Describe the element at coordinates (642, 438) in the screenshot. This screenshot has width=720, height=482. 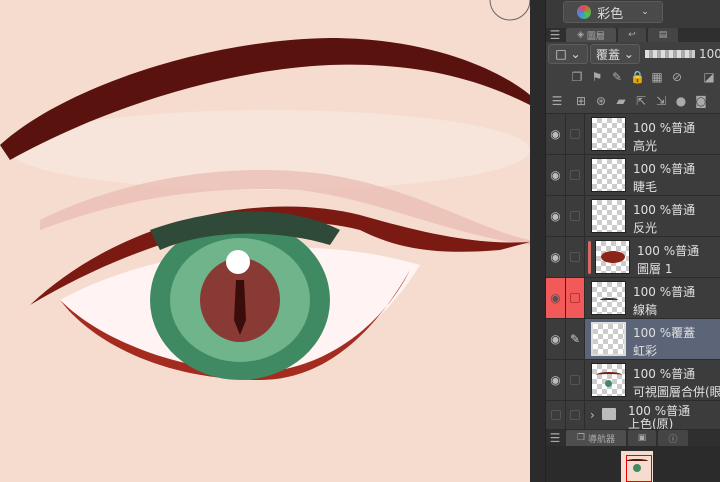
I see `tab-sub-view: ▣` at that location.